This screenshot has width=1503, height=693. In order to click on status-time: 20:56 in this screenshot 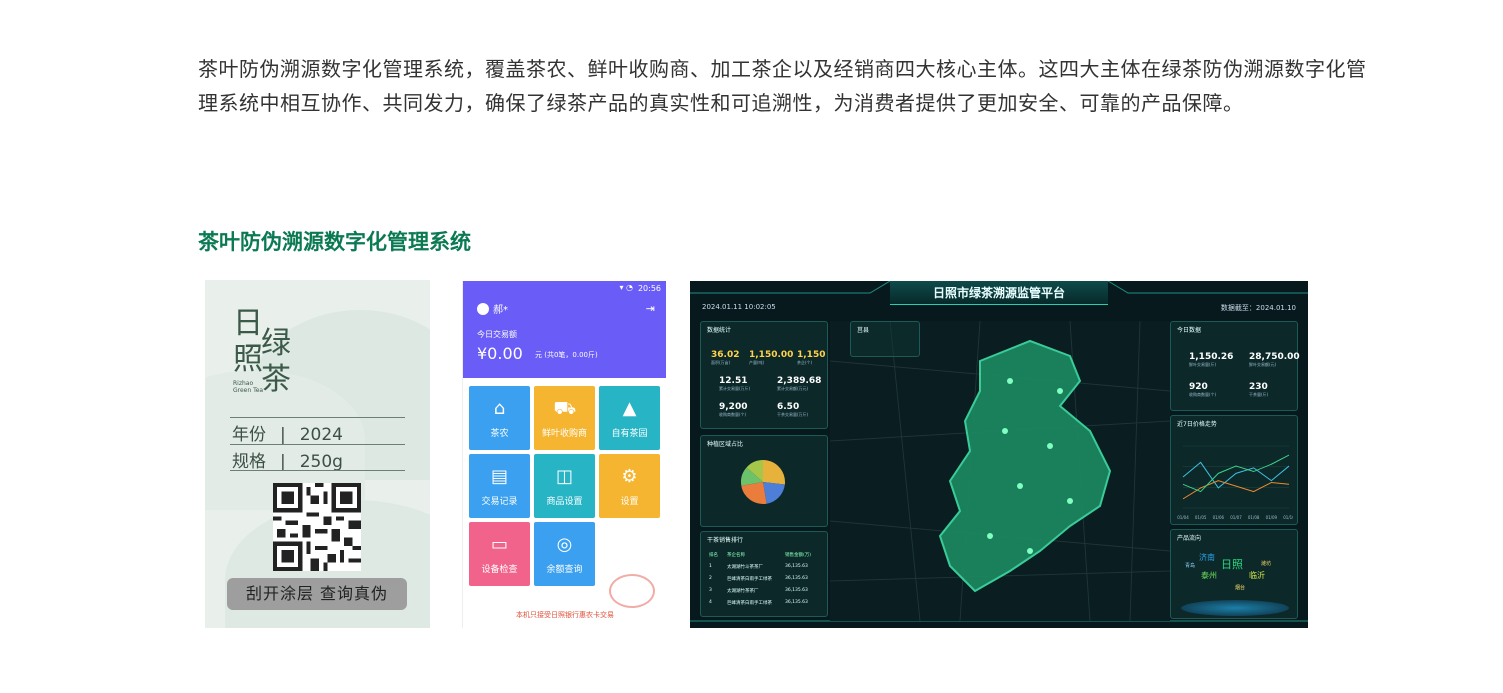, I will do `click(649, 288)`.